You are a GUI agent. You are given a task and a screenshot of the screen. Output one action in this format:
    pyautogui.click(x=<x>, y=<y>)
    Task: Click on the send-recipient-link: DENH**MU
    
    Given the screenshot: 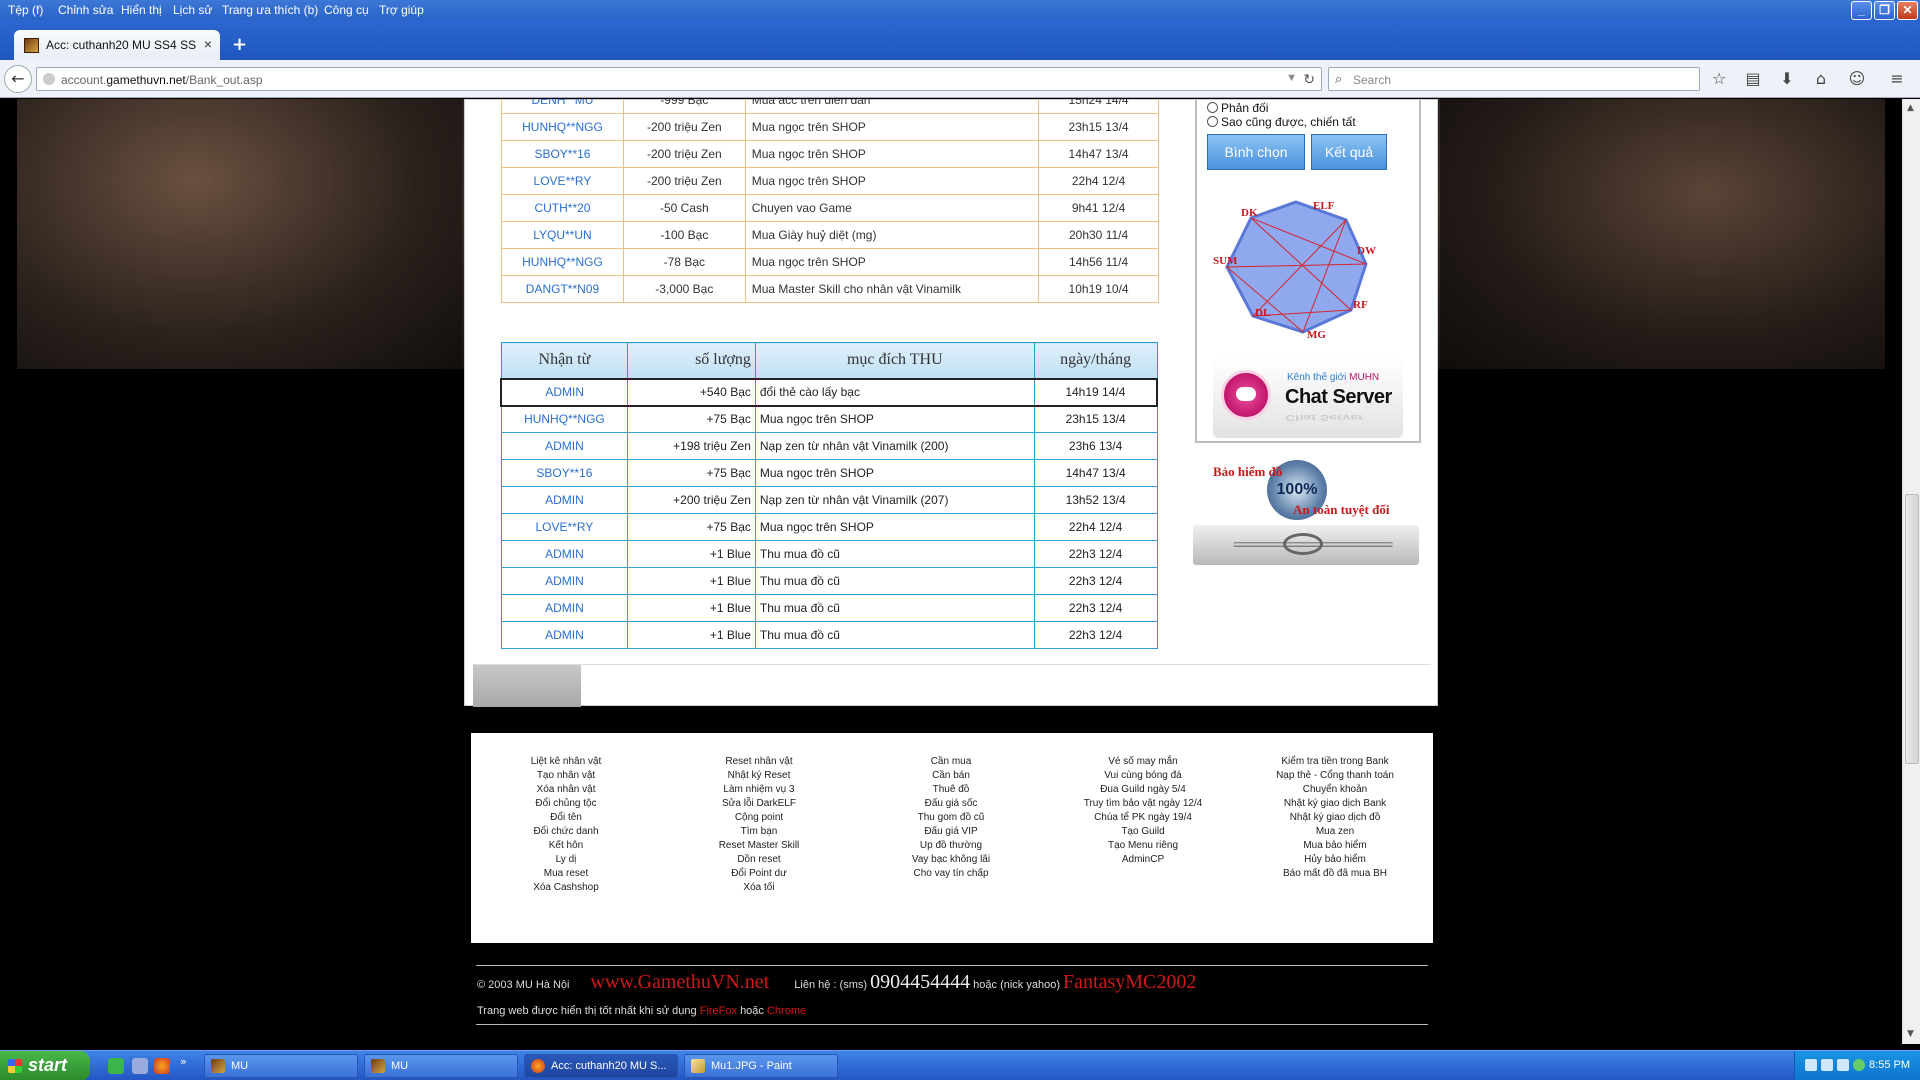 What is the action you would take?
    pyautogui.click(x=562, y=106)
    